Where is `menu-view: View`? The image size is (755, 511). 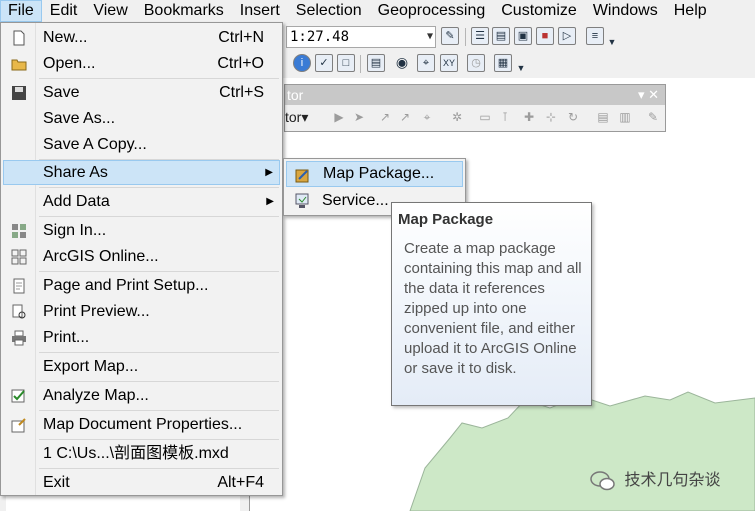
menu-view: View is located at coordinates (110, 11).